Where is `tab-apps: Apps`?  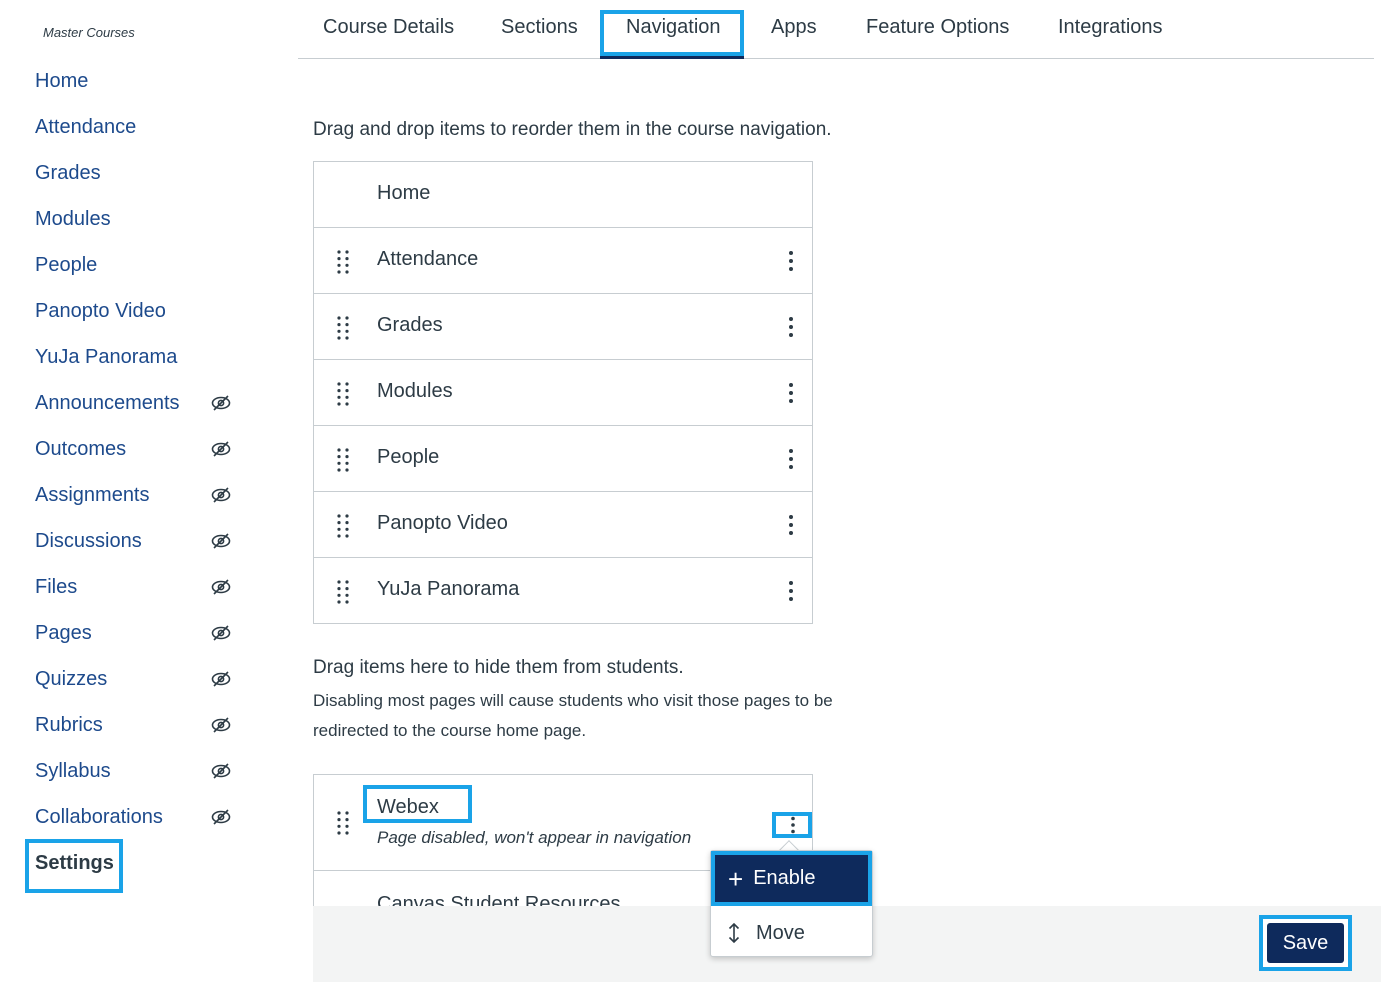
tab-apps: Apps is located at coordinates (794, 27).